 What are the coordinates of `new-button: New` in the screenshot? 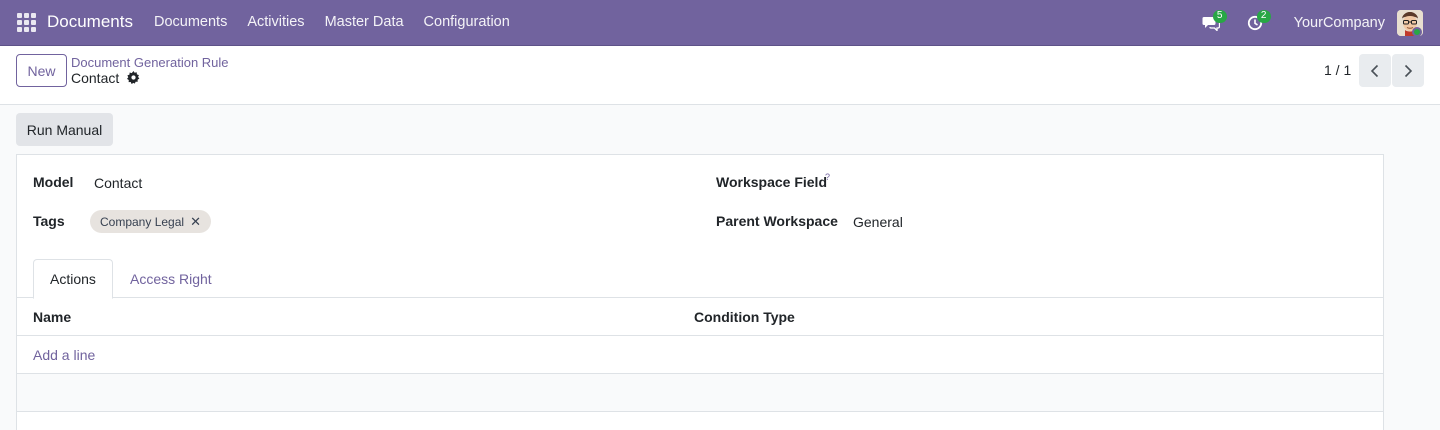 It's located at (41, 70).